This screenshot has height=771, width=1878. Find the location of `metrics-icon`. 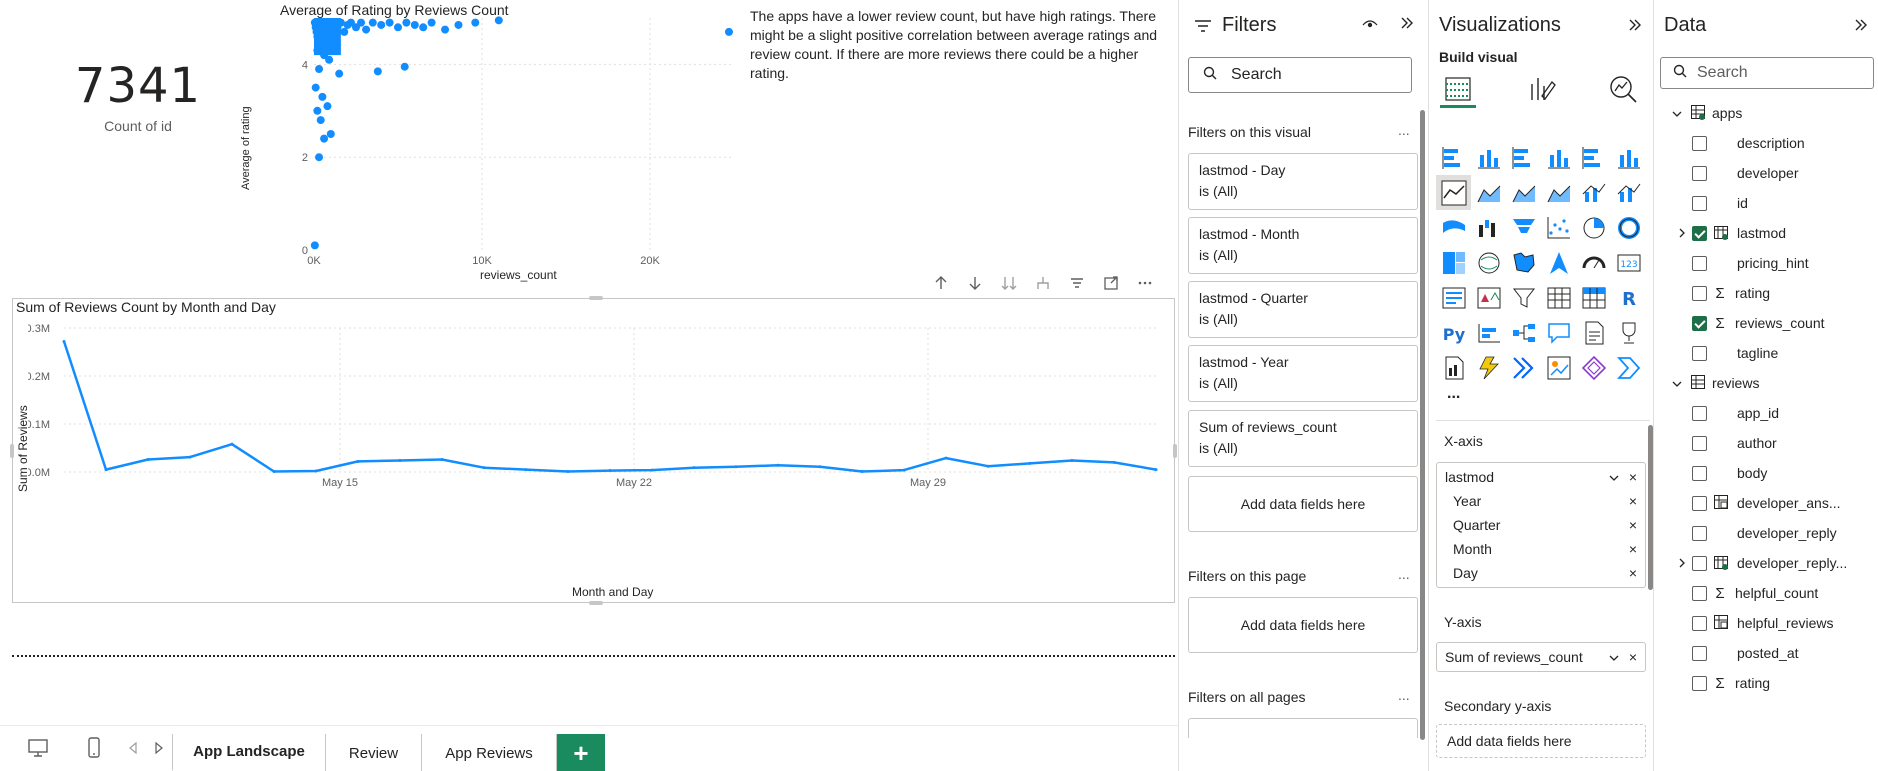

metrics-icon is located at coordinates (1593, 367).